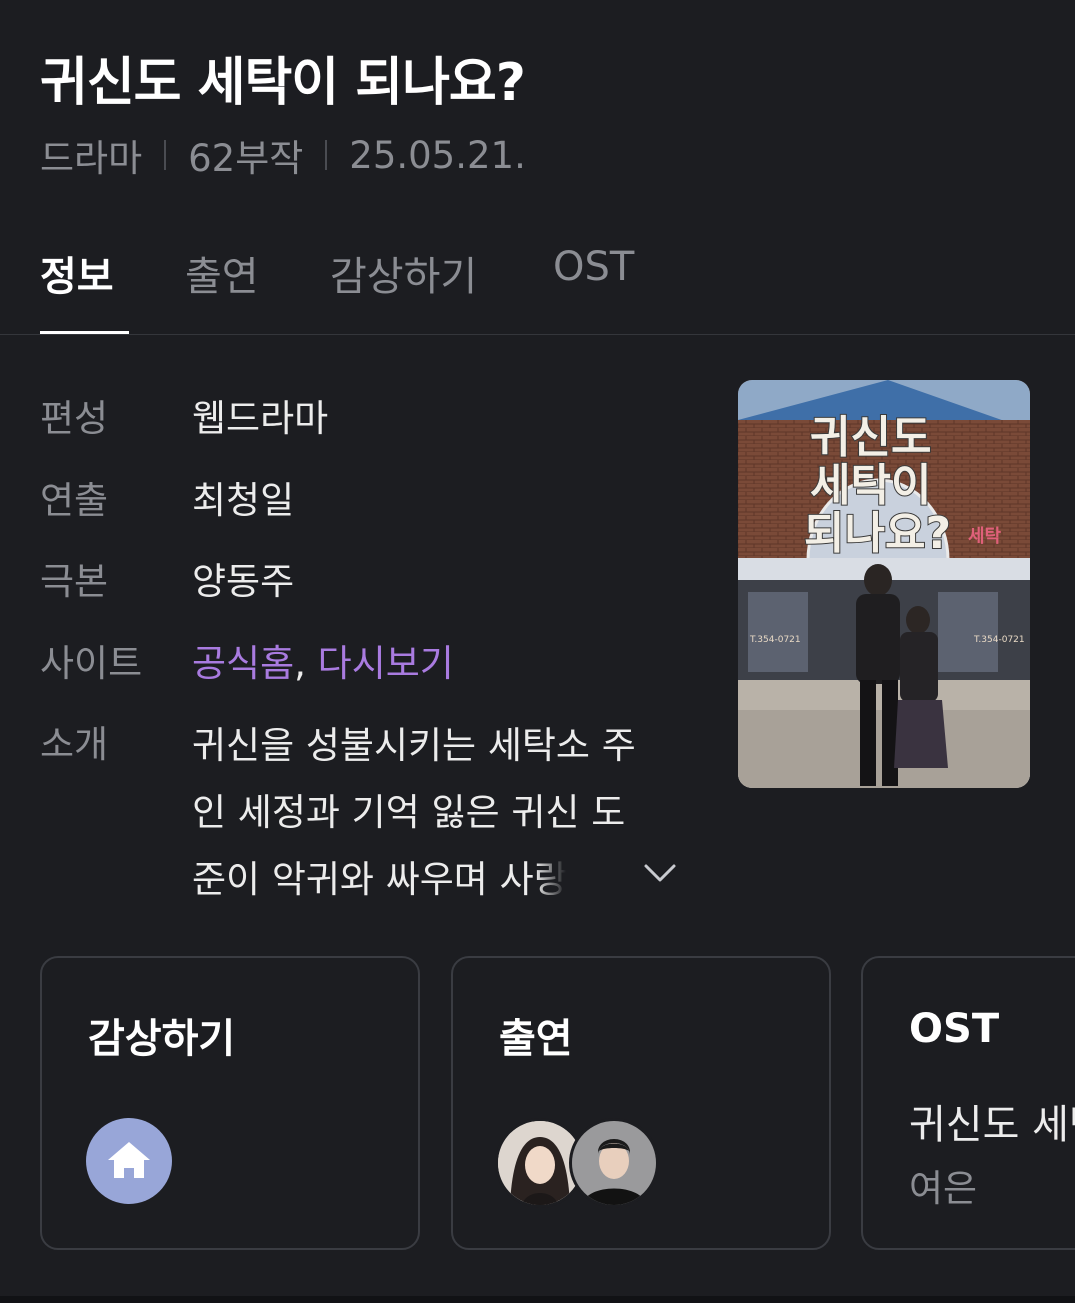 The width and height of the screenshot is (1075, 1303). Describe the element at coordinates (943, 1188) in the screenshot. I see `ost-artist: 여은` at that location.